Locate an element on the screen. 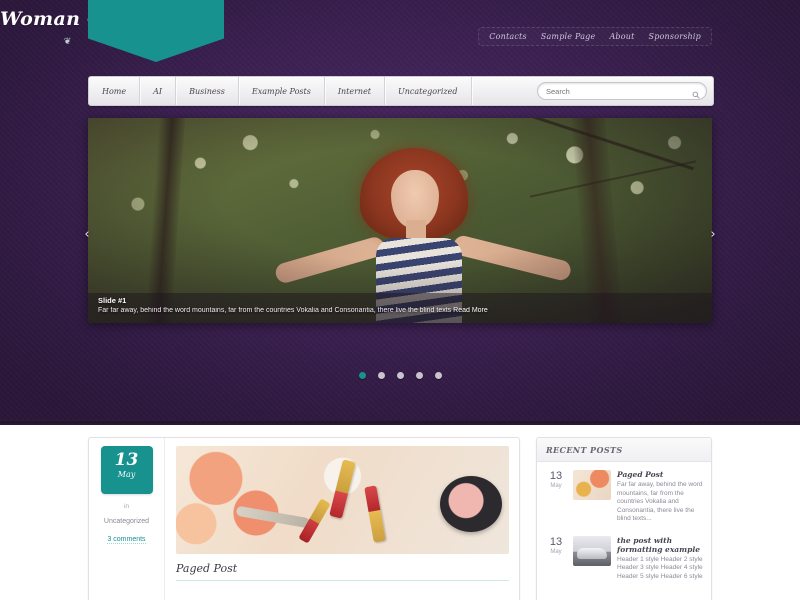 Image resolution: width=800 pixels, height=600 pixels. post-body: Paged Post is located at coordinates (342, 519).